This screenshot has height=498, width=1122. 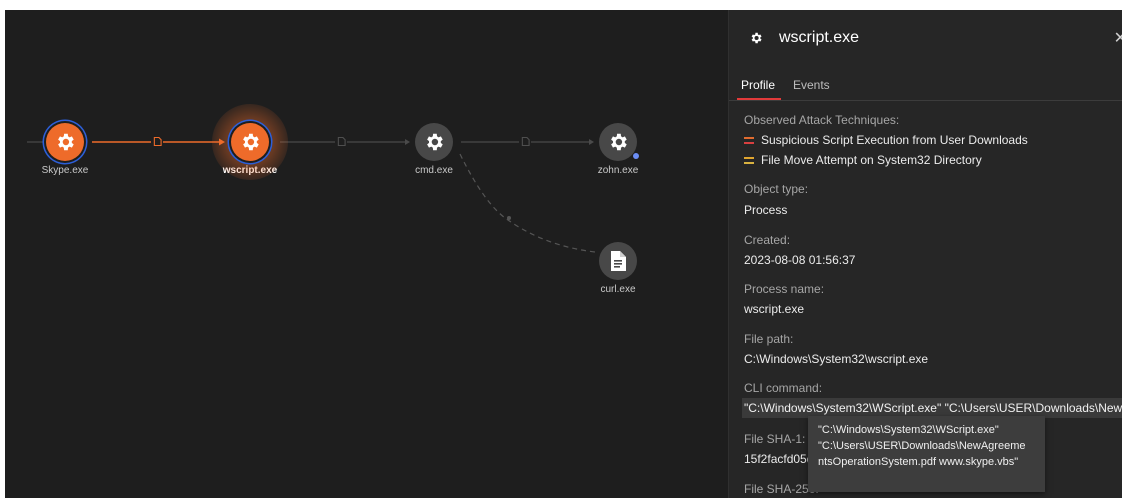 What do you see at coordinates (434, 170) in the screenshot?
I see `node-label: cmd.exe` at bounding box center [434, 170].